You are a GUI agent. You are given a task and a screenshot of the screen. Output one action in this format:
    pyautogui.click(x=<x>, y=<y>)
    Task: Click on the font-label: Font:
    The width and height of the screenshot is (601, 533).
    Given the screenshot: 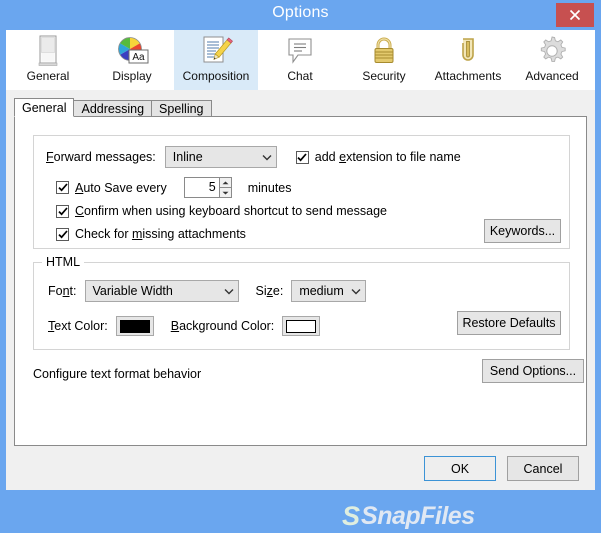 What is the action you would take?
    pyautogui.click(x=62, y=291)
    